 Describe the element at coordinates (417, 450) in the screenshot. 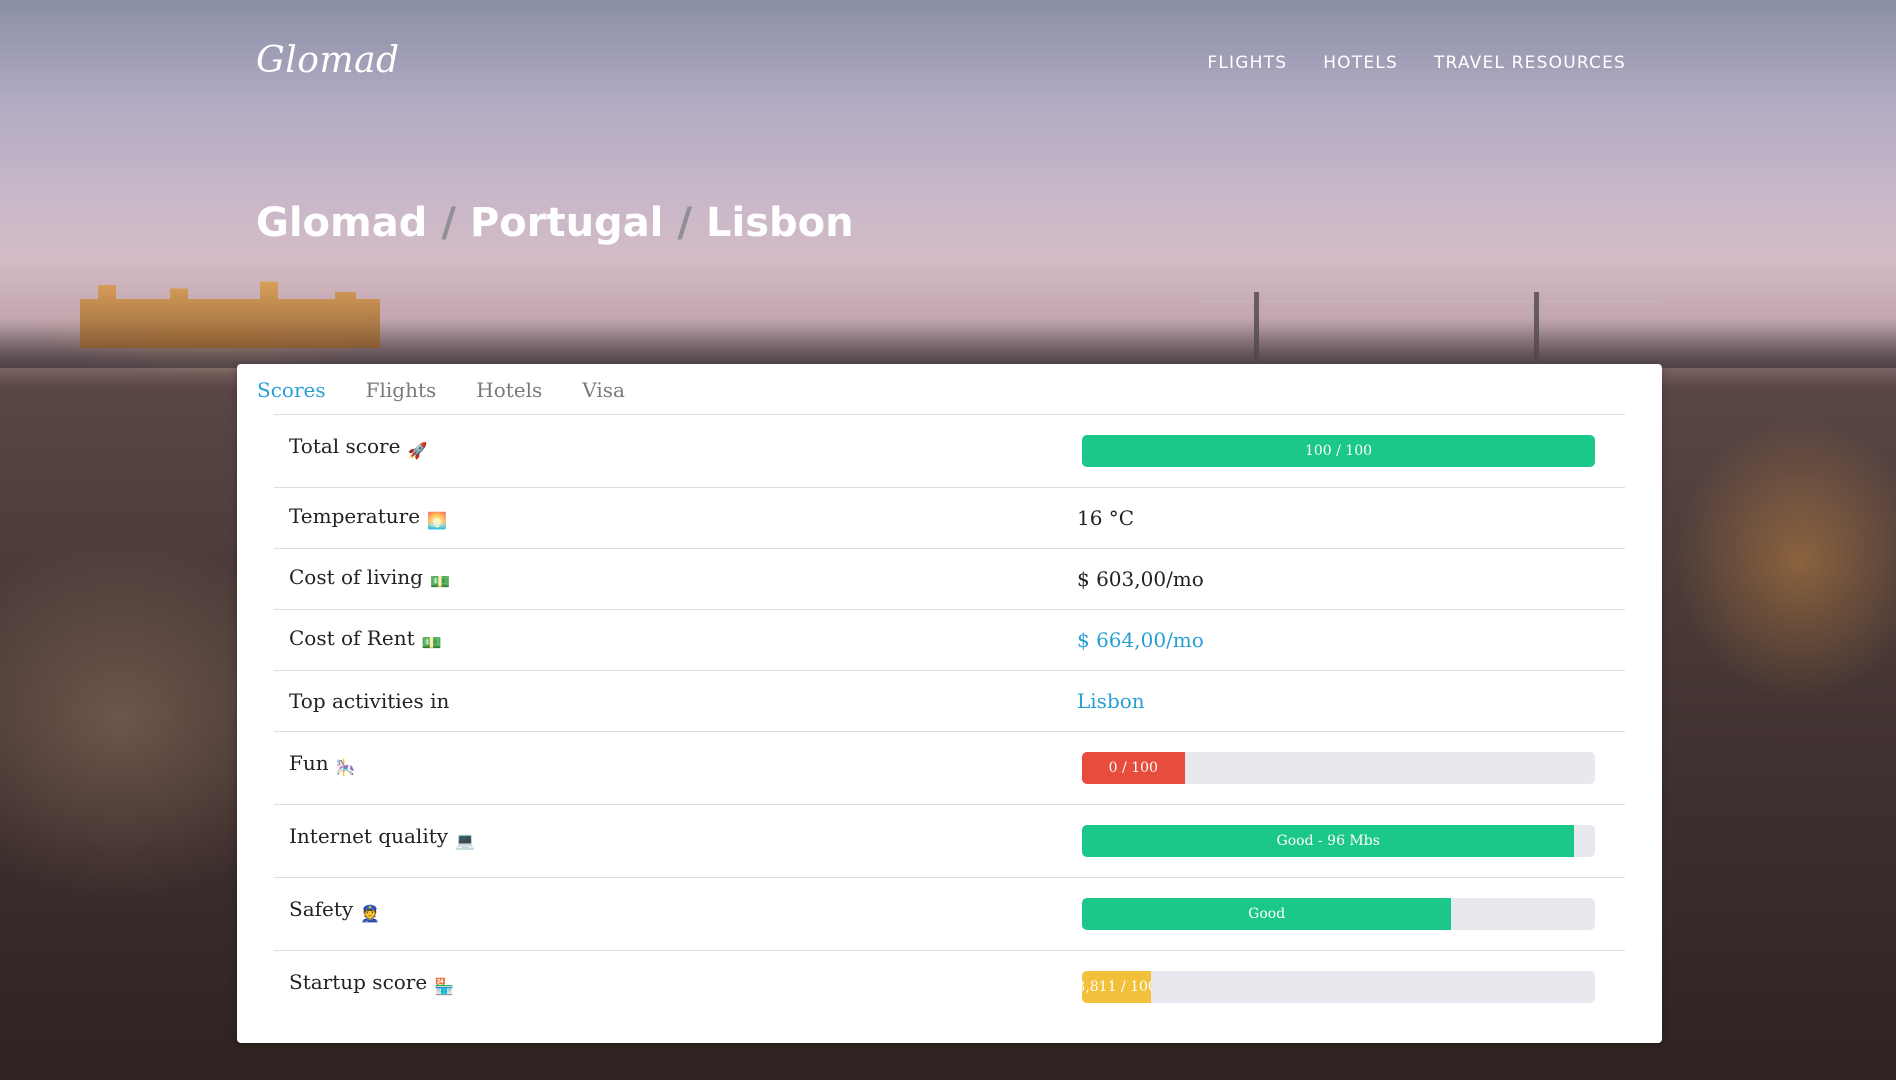

I see `rocket-icon: 🚀` at that location.